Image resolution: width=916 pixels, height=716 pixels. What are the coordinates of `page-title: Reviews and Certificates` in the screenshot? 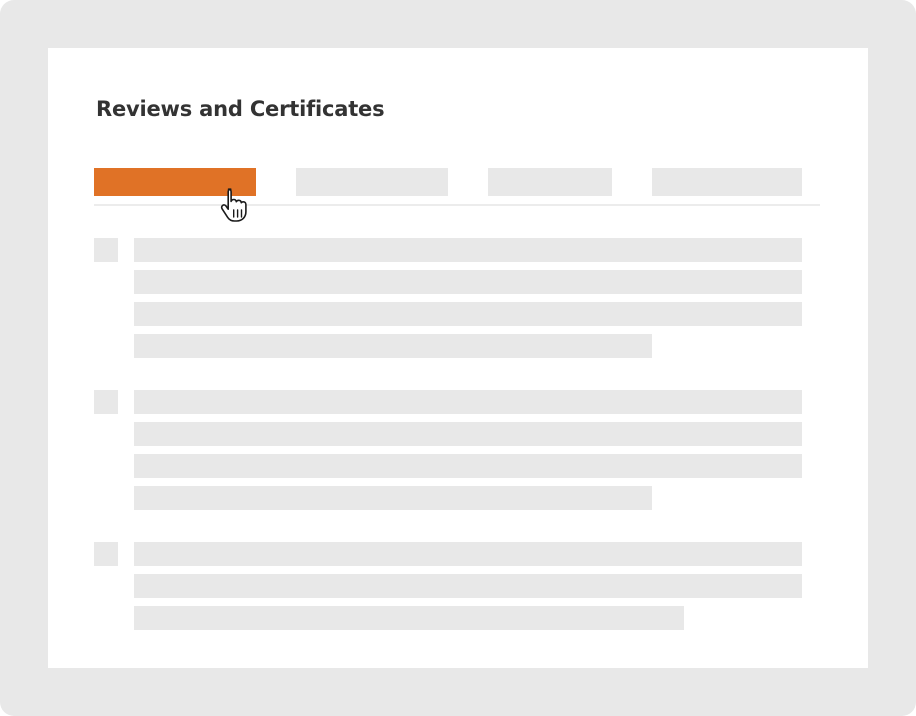 It's located at (240, 109).